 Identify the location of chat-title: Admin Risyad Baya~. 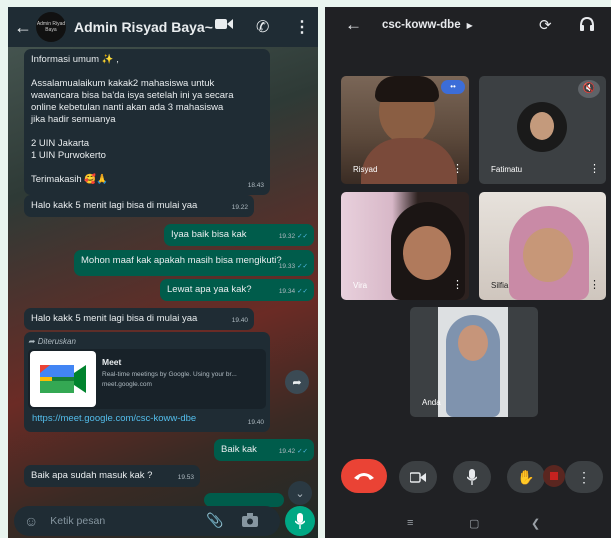
(149, 27).